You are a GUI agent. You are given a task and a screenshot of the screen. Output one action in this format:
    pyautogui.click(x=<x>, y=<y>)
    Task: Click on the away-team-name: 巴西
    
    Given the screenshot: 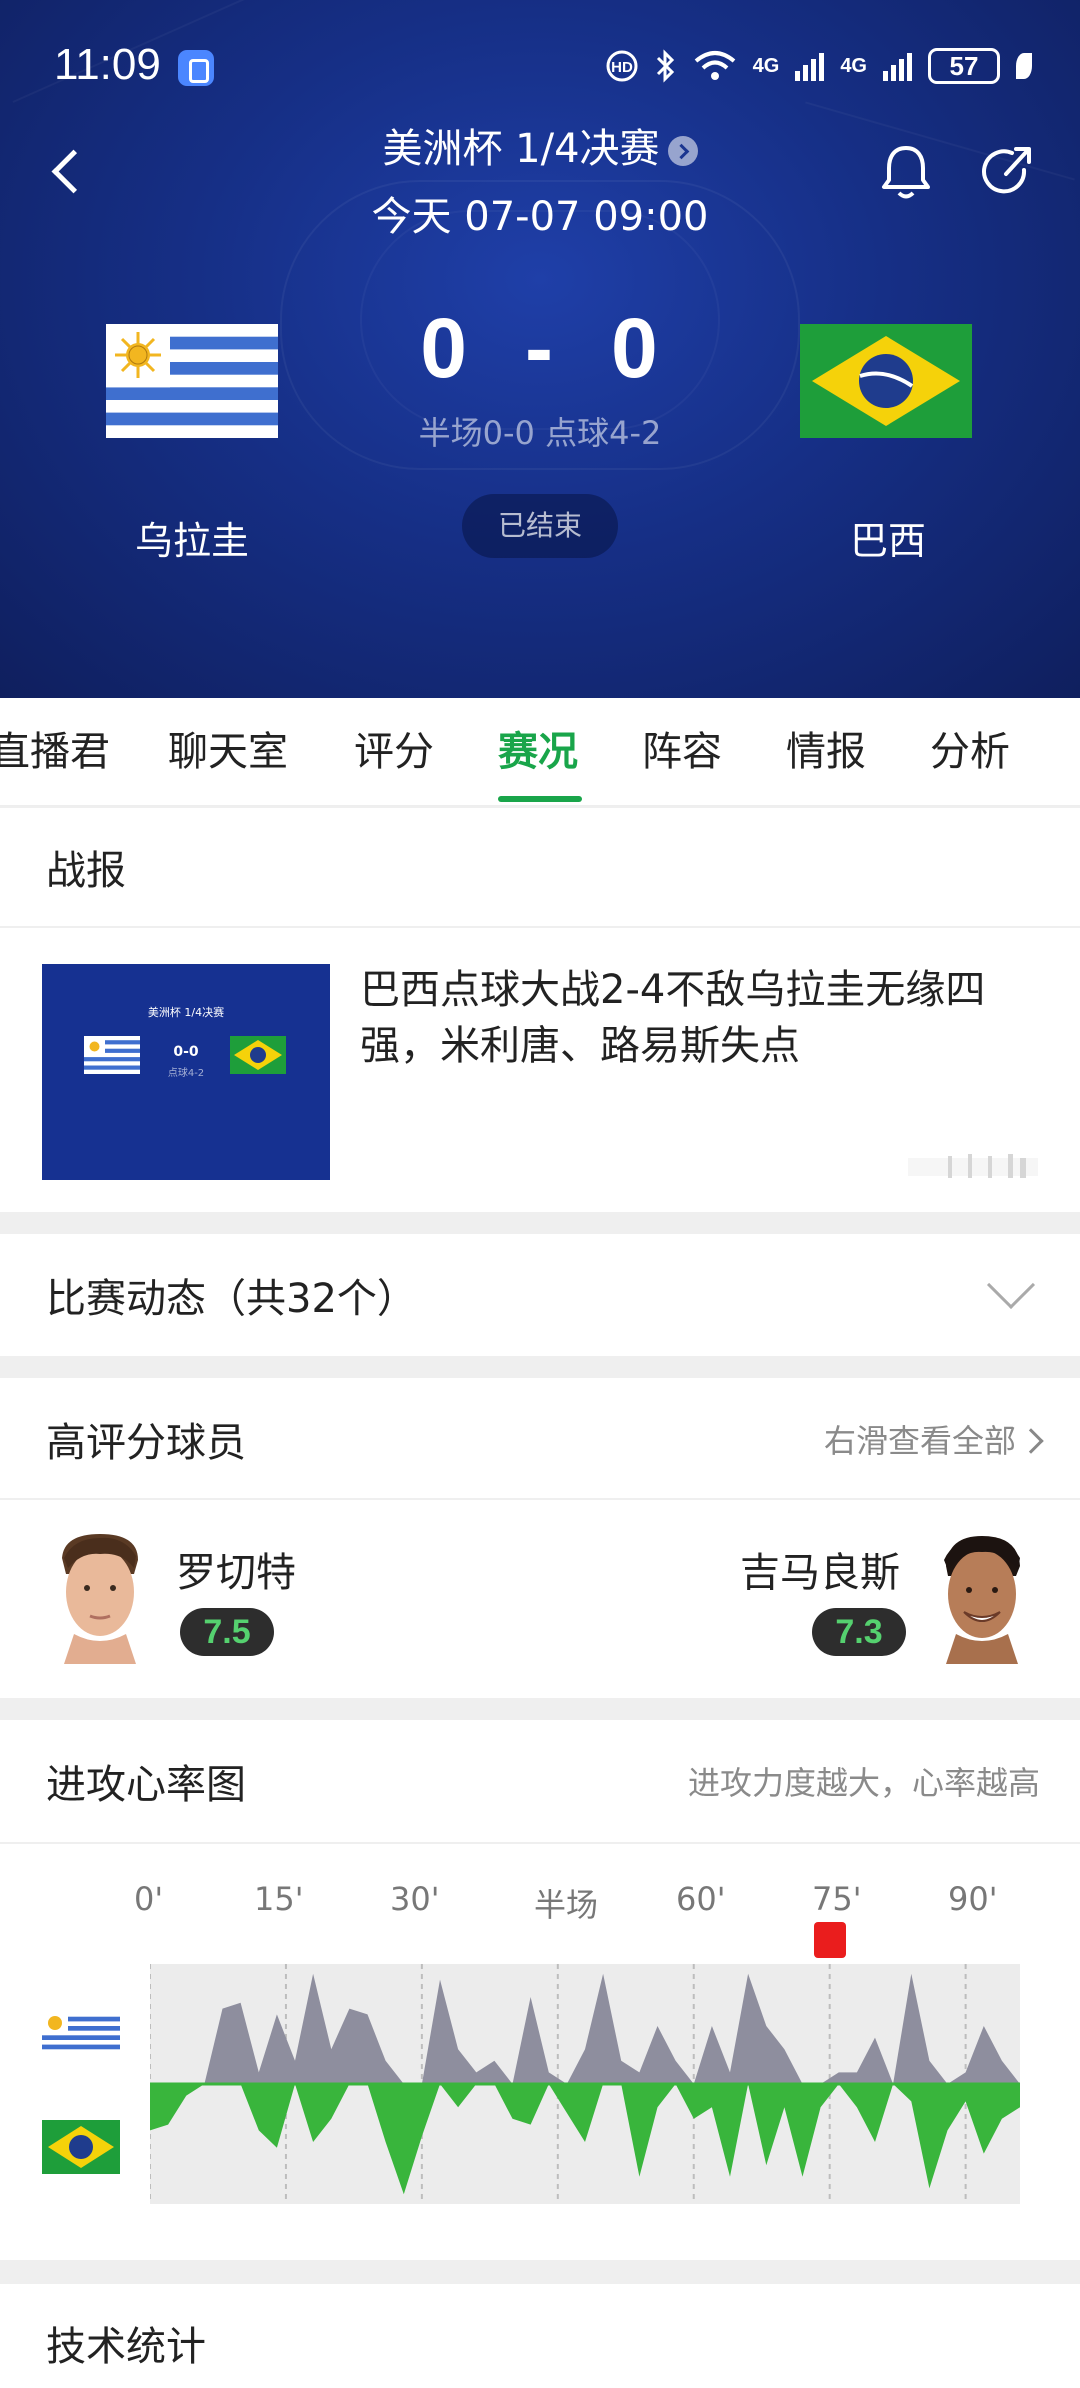 What is the action you would take?
    pyautogui.click(x=888, y=537)
    